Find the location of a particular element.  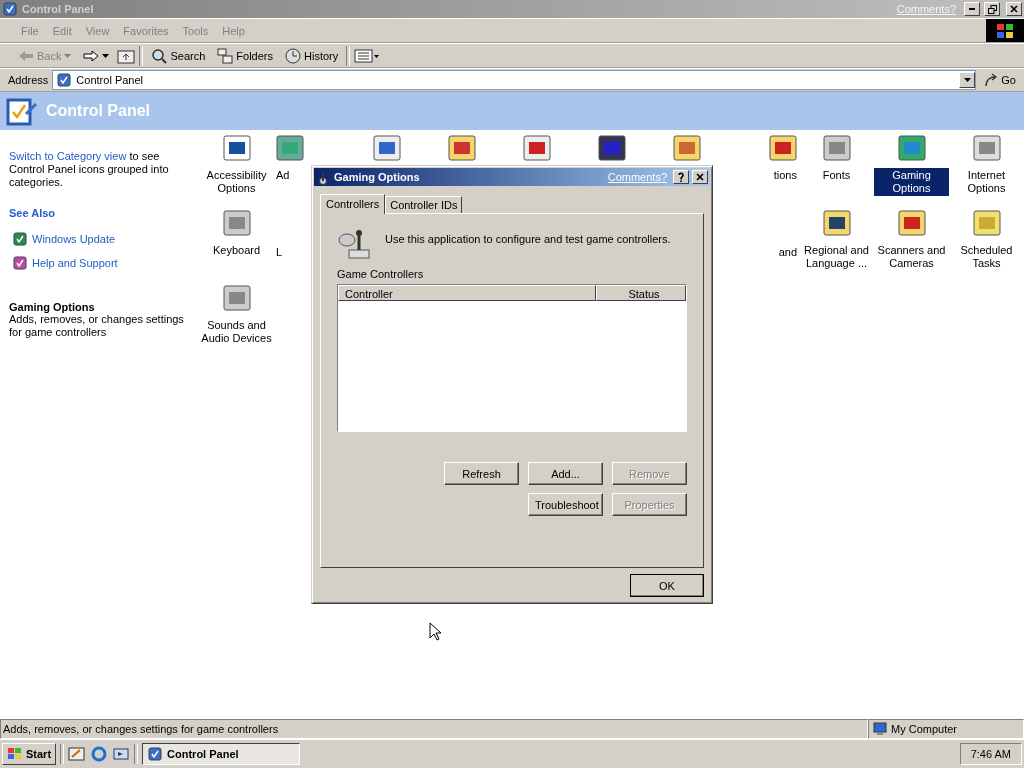

restore-icon is located at coordinates (992, 9).